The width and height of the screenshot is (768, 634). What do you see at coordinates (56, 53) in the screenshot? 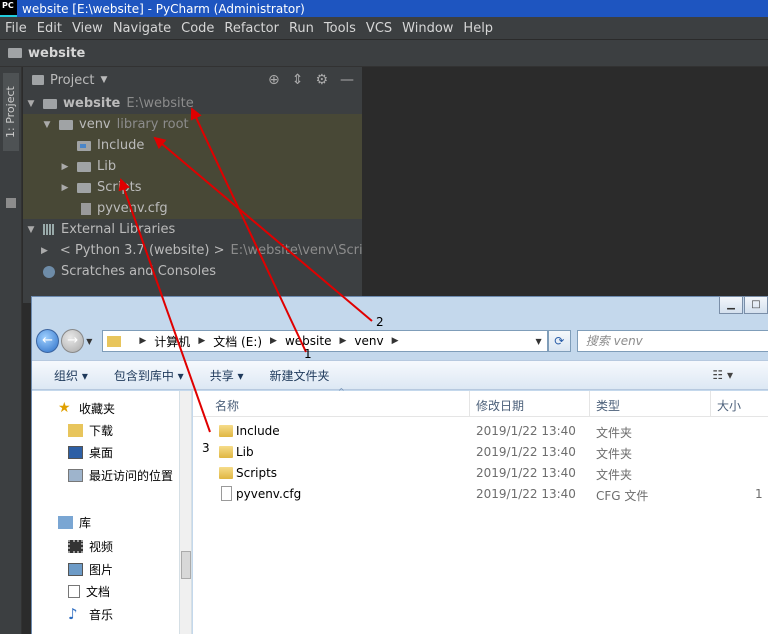
I see `breadcrumb-item-website: website` at bounding box center [56, 53].